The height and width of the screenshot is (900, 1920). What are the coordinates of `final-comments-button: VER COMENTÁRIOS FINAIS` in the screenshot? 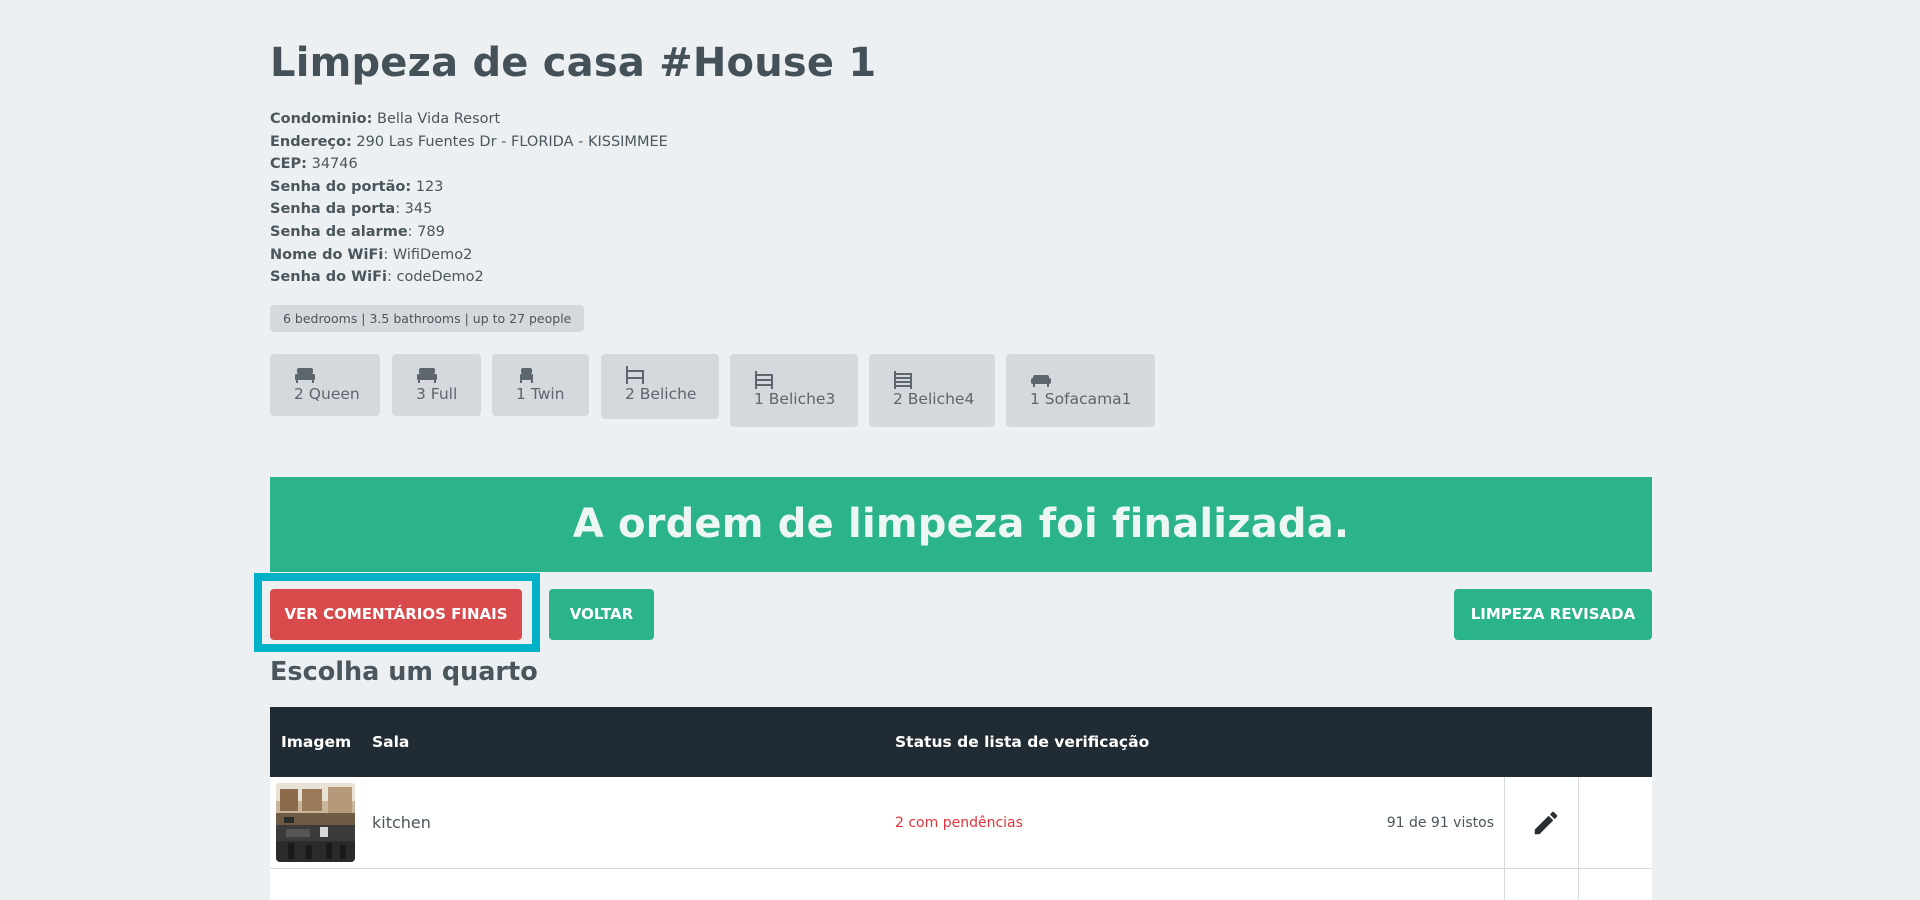 It's located at (396, 614).